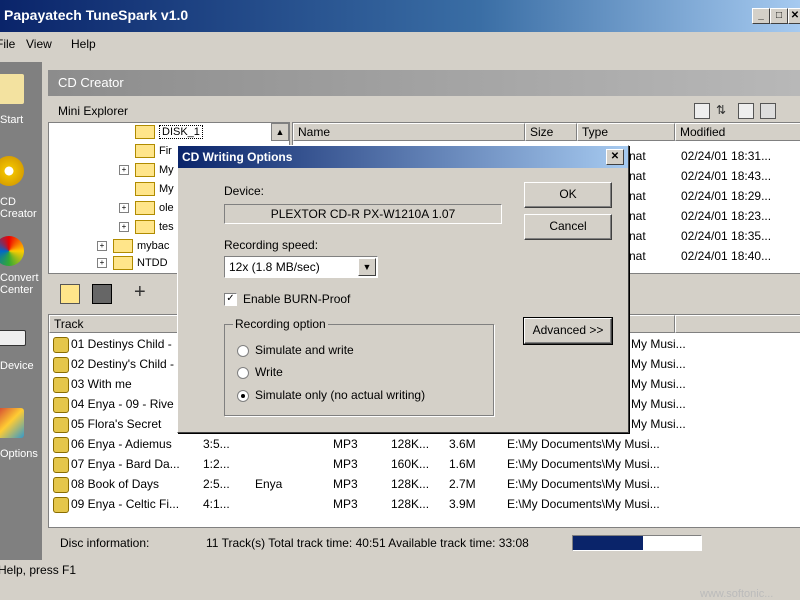  Describe the element at coordinates (615, 157) in the screenshot. I see `dialog-close-button: ✕` at that location.